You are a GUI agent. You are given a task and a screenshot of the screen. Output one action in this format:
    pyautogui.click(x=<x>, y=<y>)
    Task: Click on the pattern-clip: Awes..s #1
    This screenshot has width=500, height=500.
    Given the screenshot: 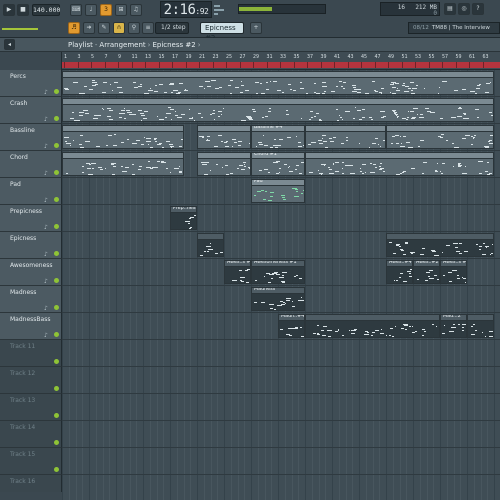 What is the action you would take?
    pyautogui.click(x=237, y=272)
    